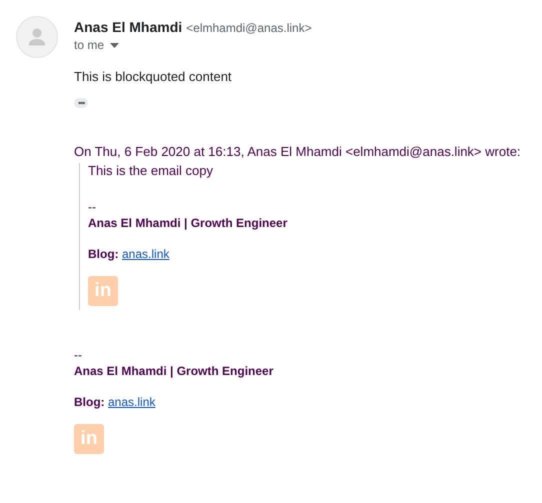  I want to click on caret-icon, so click(115, 45).